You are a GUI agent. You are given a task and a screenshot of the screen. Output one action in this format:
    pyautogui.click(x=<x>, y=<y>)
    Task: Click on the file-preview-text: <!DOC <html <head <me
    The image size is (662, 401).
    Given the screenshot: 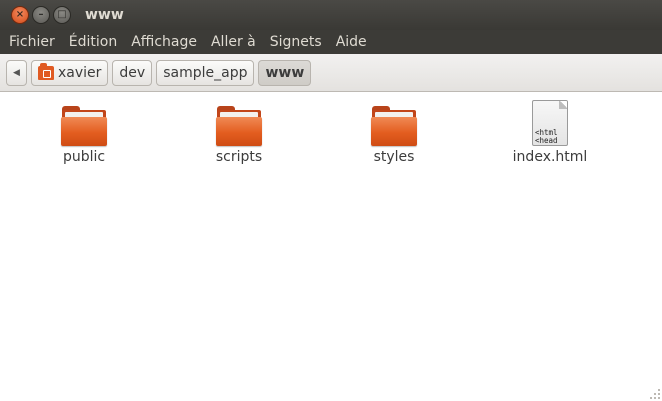 What is the action you would take?
    pyautogui.click(x=546, y=136)
    